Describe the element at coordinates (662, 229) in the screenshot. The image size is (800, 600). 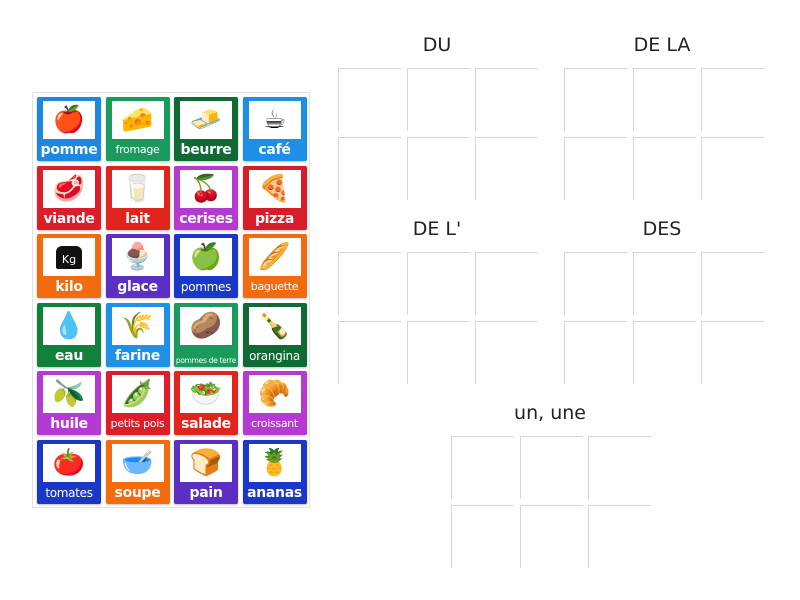
I see `group-title: DES` at that location.